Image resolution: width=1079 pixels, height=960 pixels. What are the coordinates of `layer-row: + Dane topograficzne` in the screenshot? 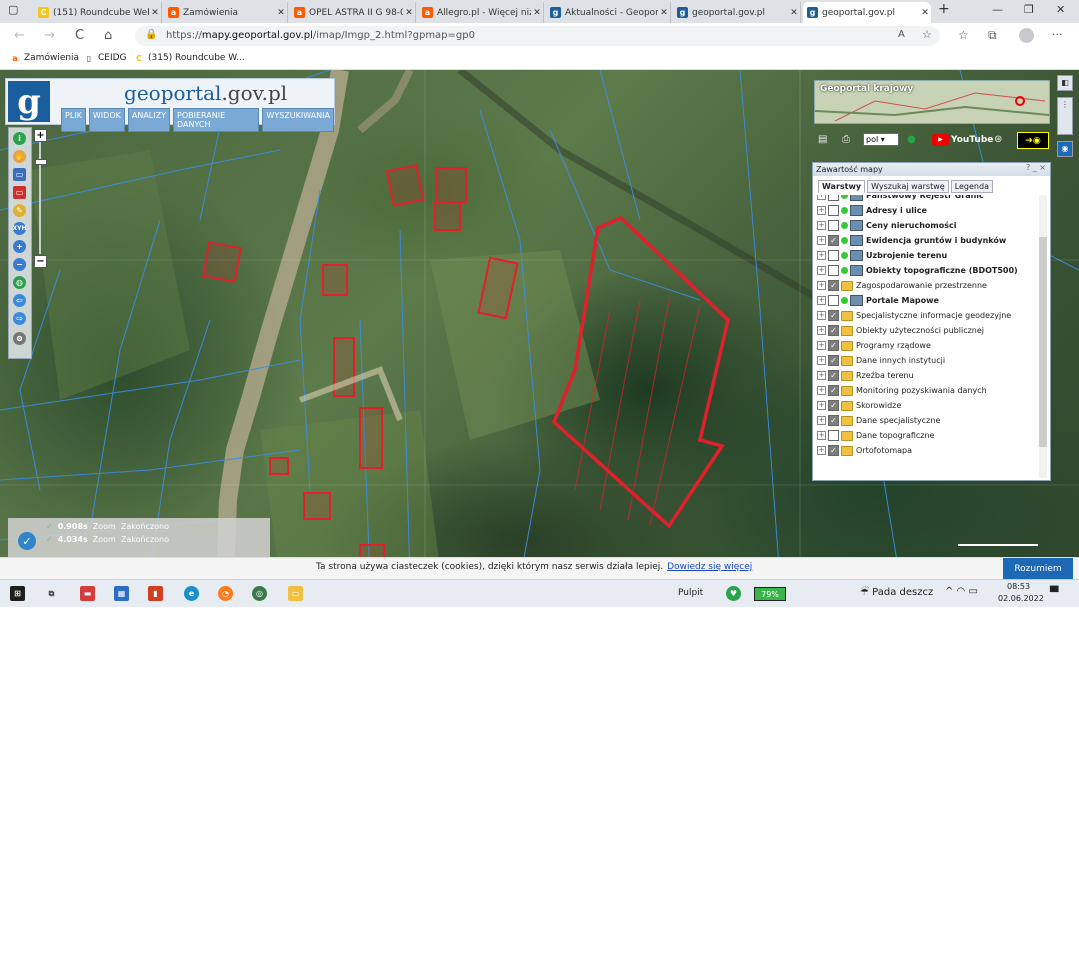 It's located at (876, 435).